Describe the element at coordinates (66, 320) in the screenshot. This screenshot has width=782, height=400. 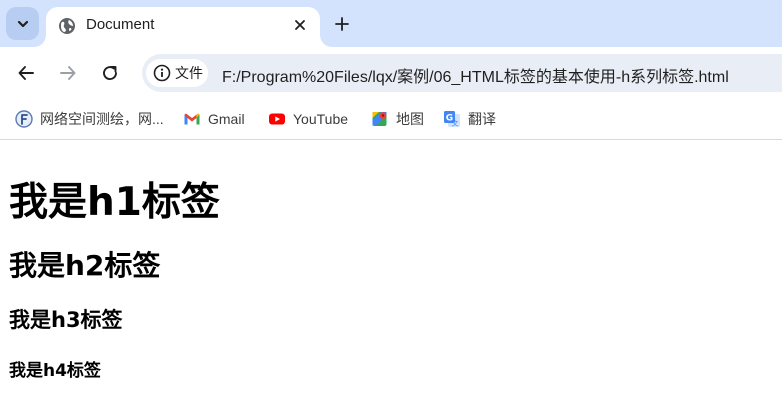
I see `heading-h3: 我是h3标签` at that location.